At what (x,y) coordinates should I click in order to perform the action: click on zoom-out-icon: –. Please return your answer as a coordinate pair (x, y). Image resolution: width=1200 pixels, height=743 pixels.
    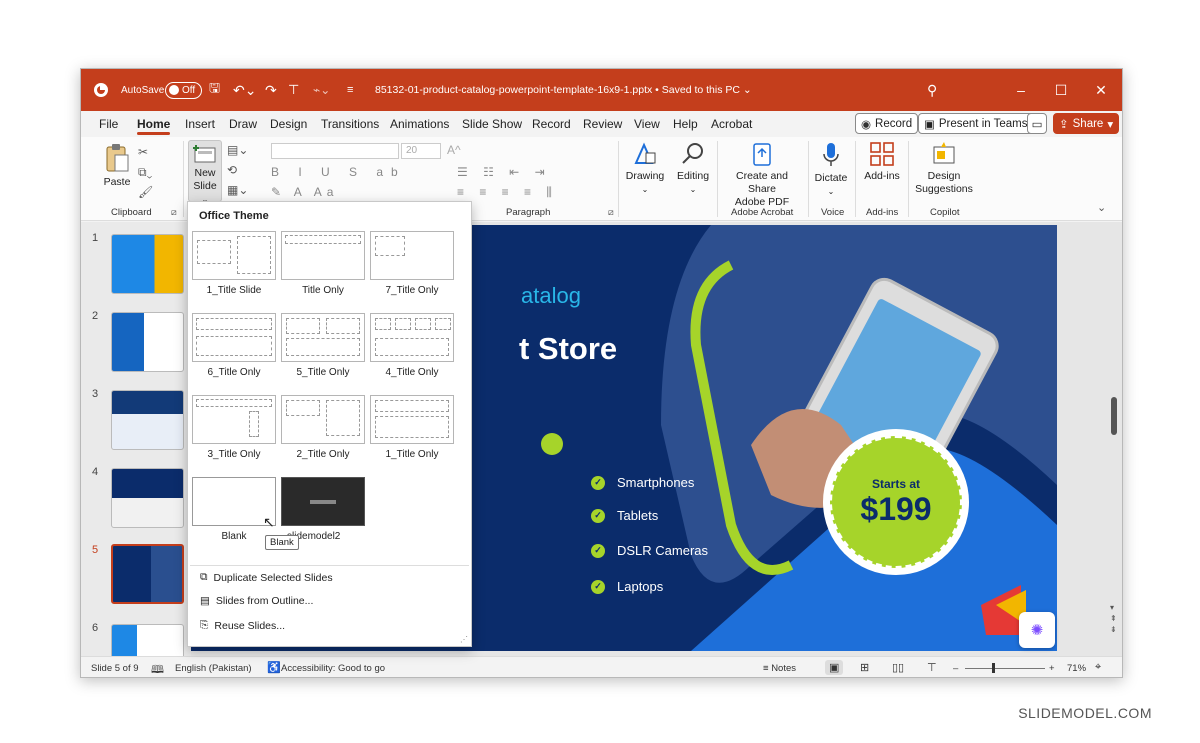
    Looking at the image, I should click on (955, 668).